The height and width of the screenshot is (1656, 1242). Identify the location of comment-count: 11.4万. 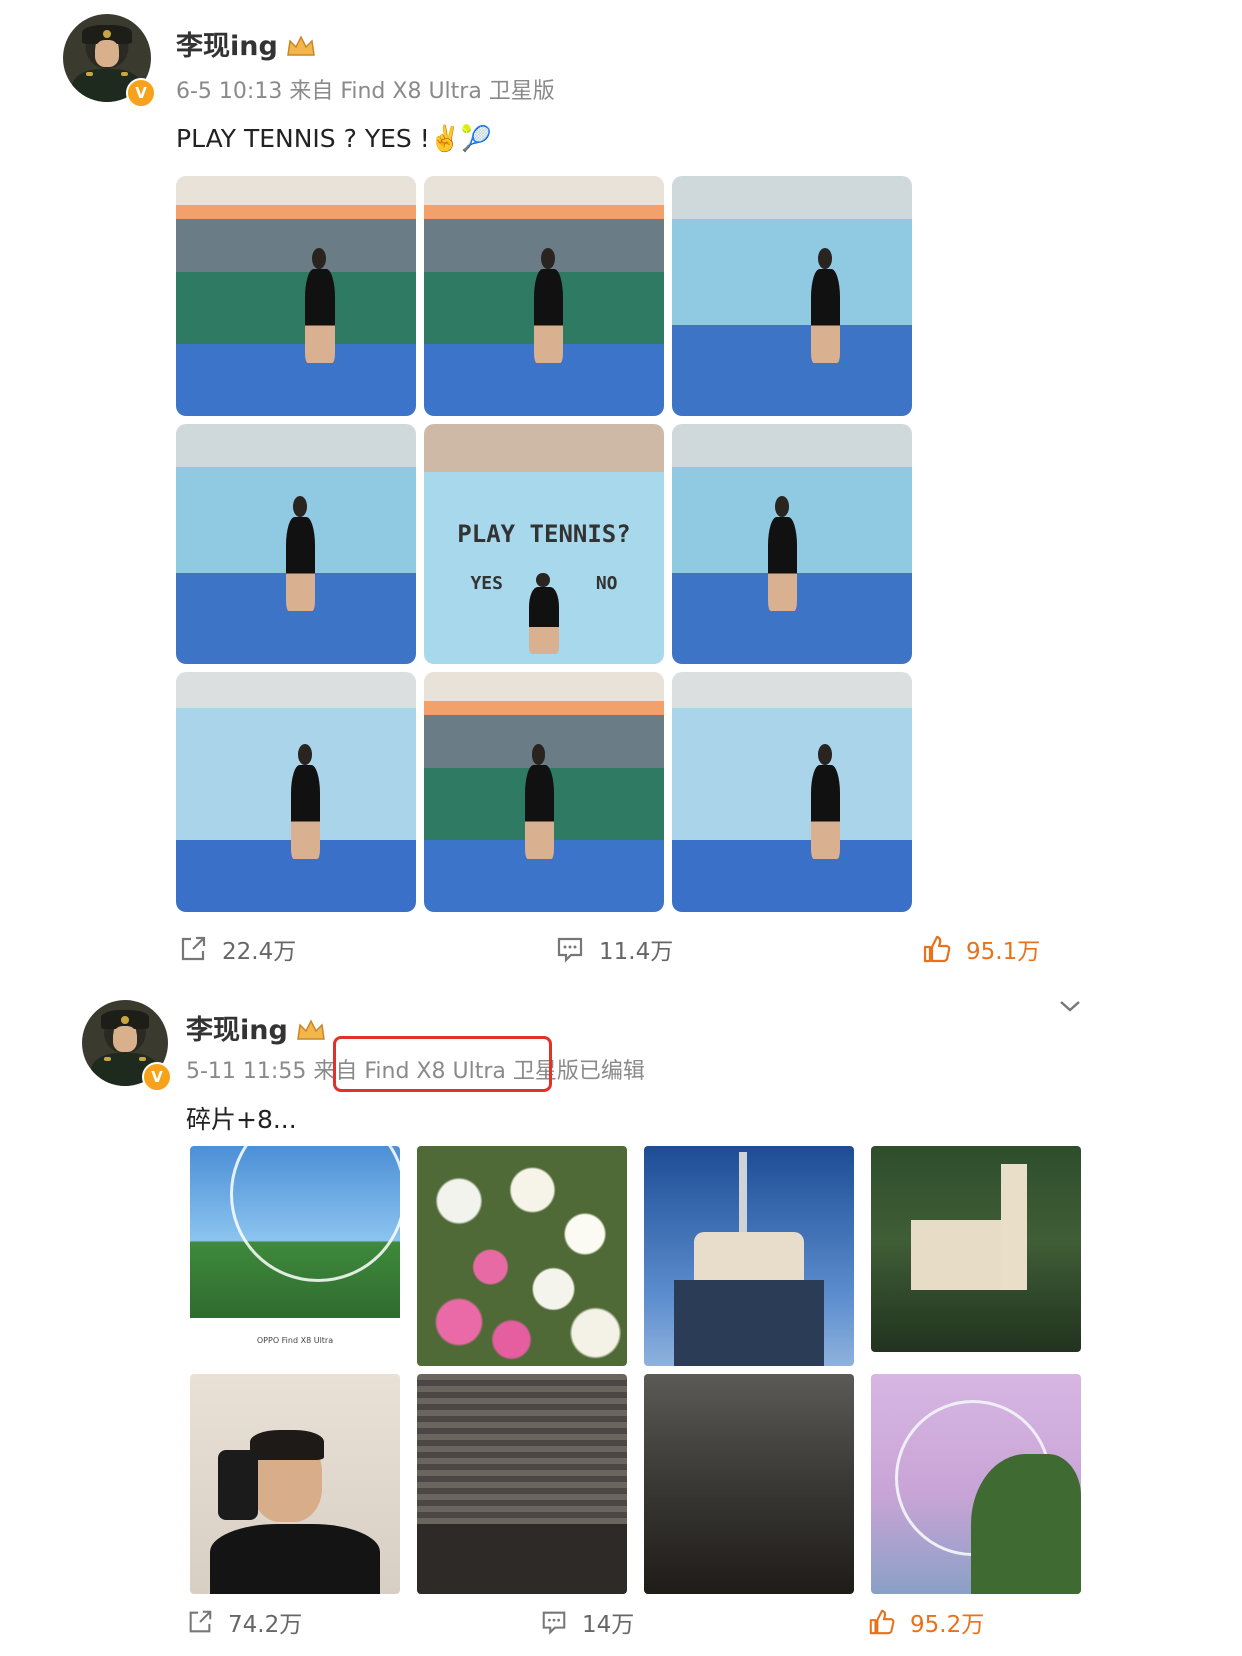
(636, 952).